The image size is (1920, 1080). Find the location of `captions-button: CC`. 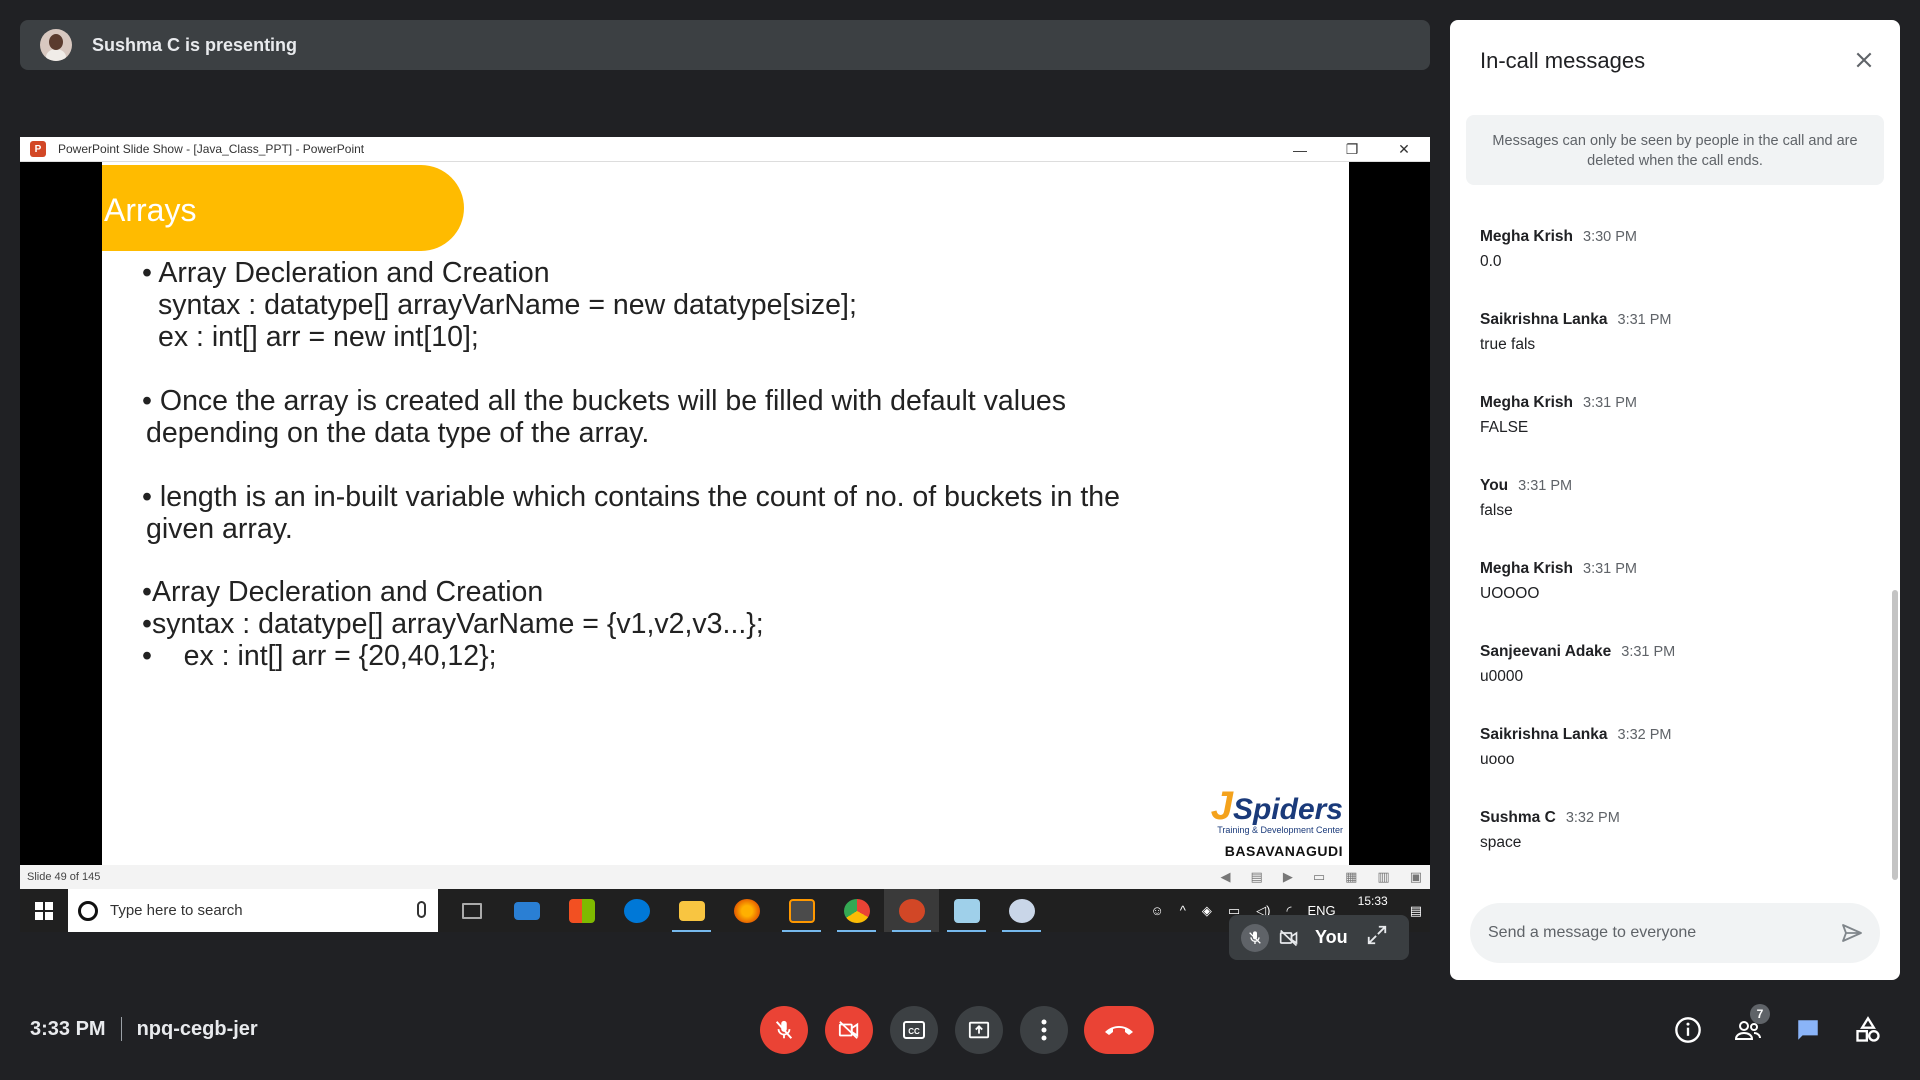

captions-button: CC is located at coordinates (914, 1030).